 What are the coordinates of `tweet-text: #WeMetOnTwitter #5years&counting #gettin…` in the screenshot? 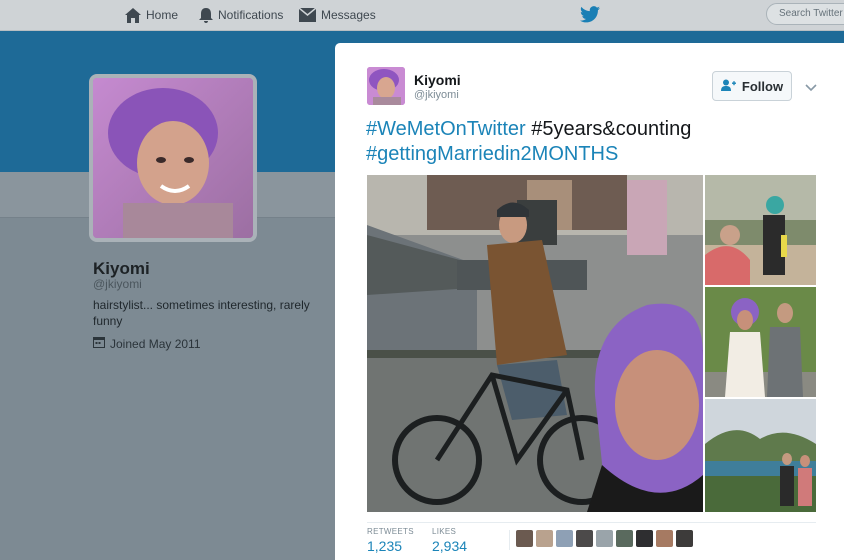 It's located at (586, 142).